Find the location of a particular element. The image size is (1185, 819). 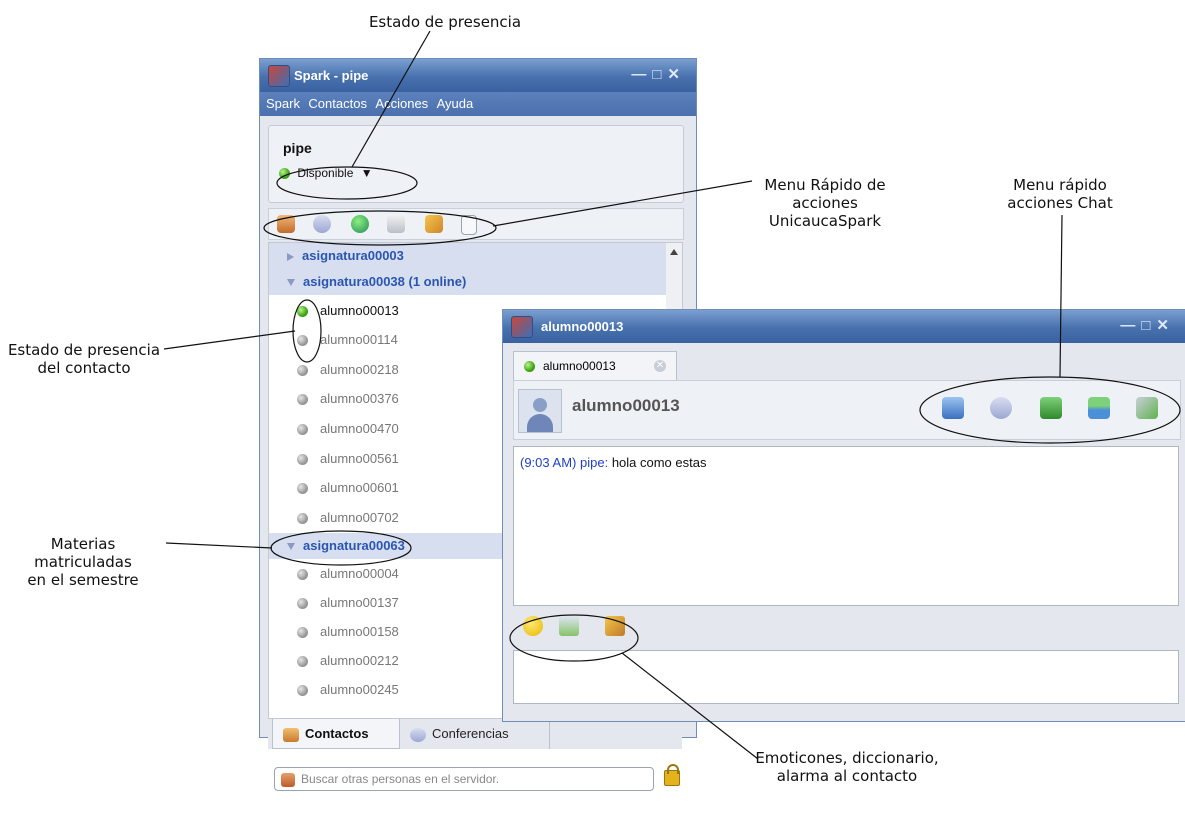

phone-icon is located at coordinates (1147, 408).